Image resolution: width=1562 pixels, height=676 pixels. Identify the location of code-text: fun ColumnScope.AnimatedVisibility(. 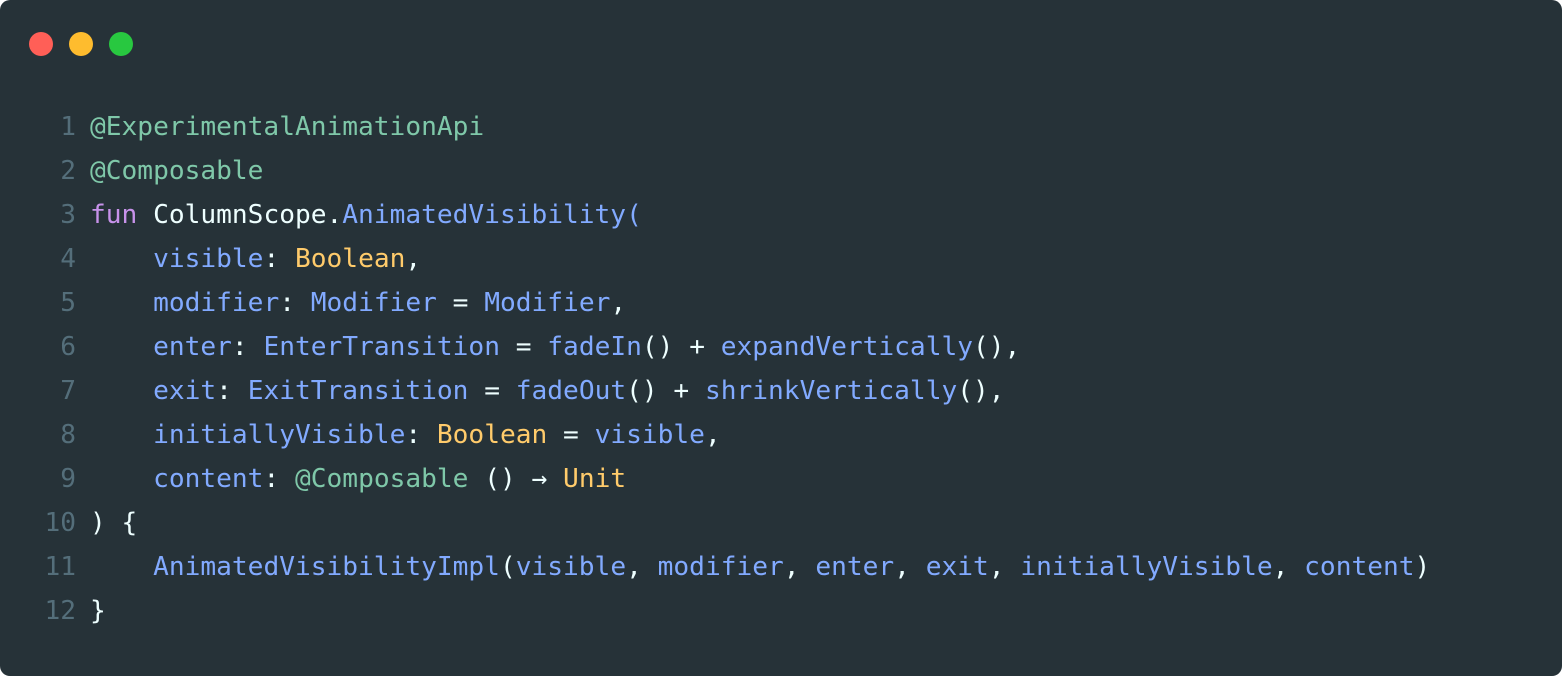
(359, 215).